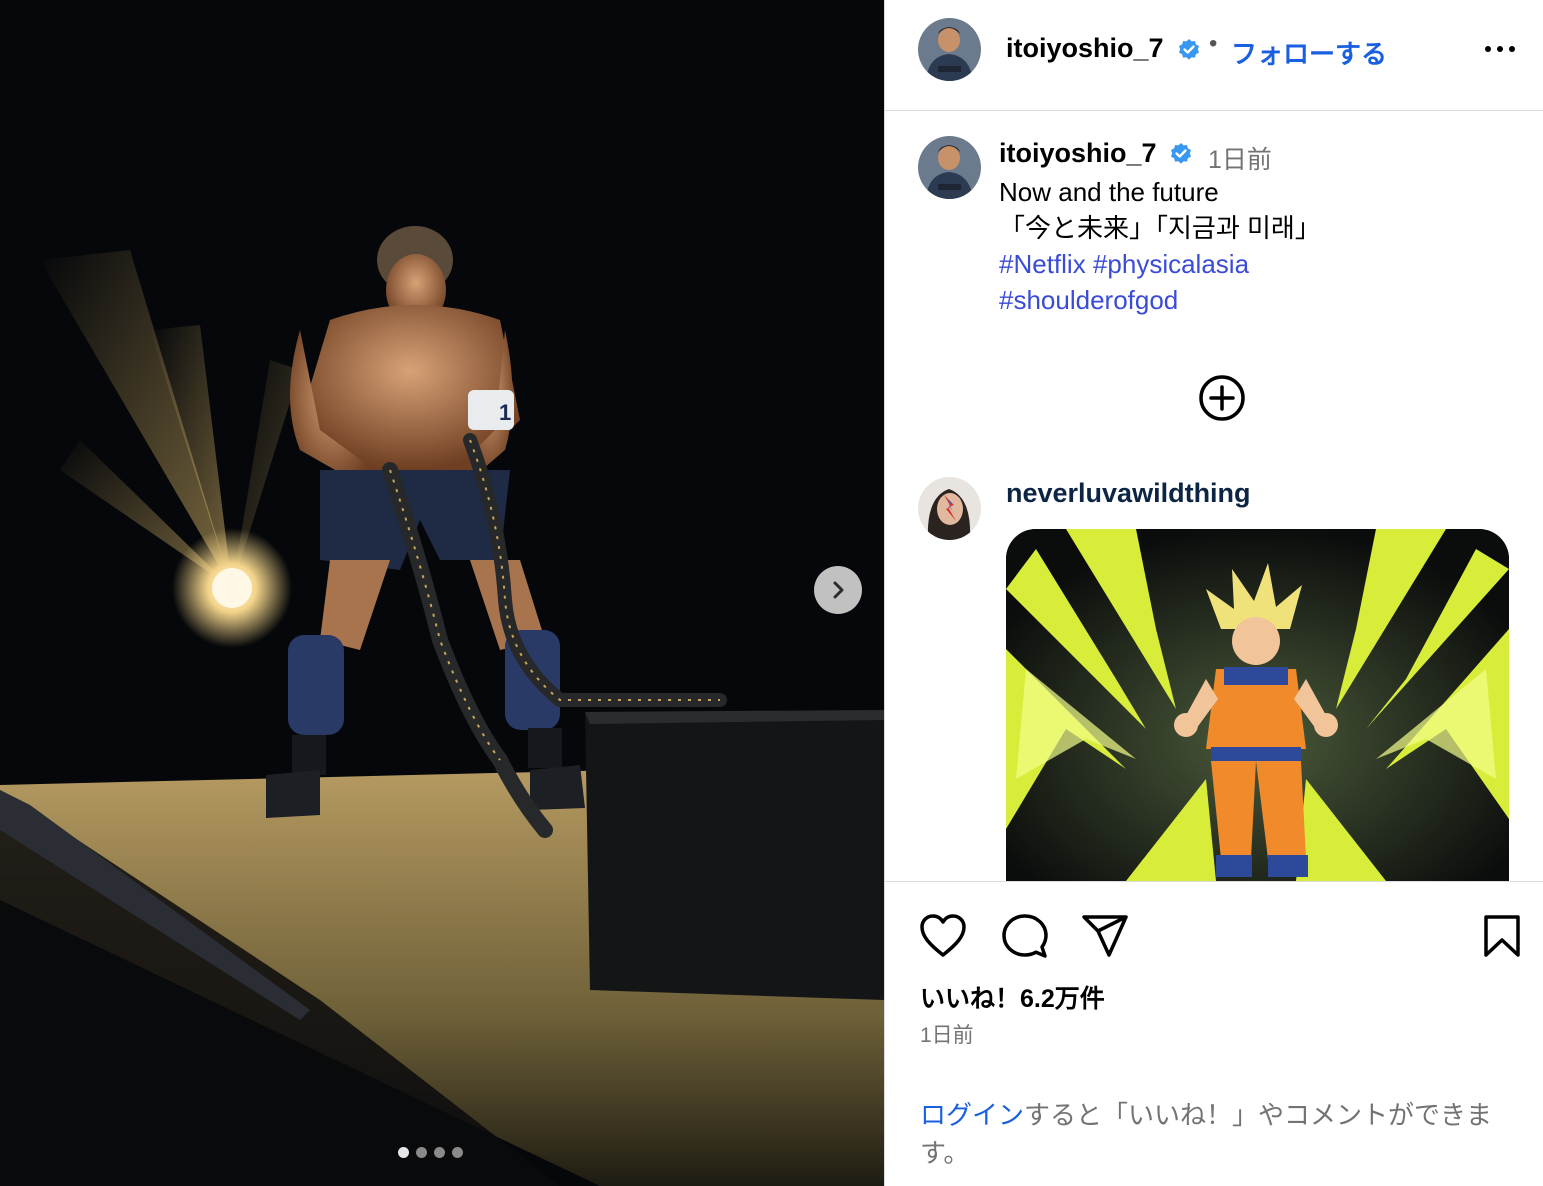  I want to click on carousel-indicator, so click(430, 1152).